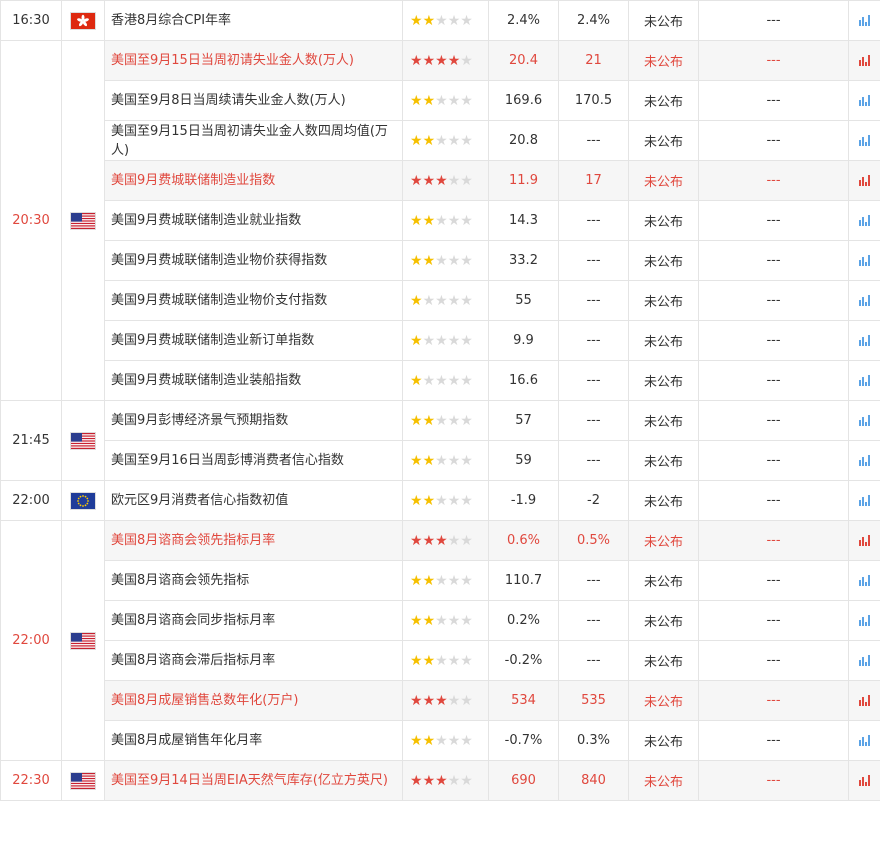 The height and width of the screenshot is (855, 880). I want to click on event-name: 美国9月费城联储制造业物价获得指数, so click(253, 260).